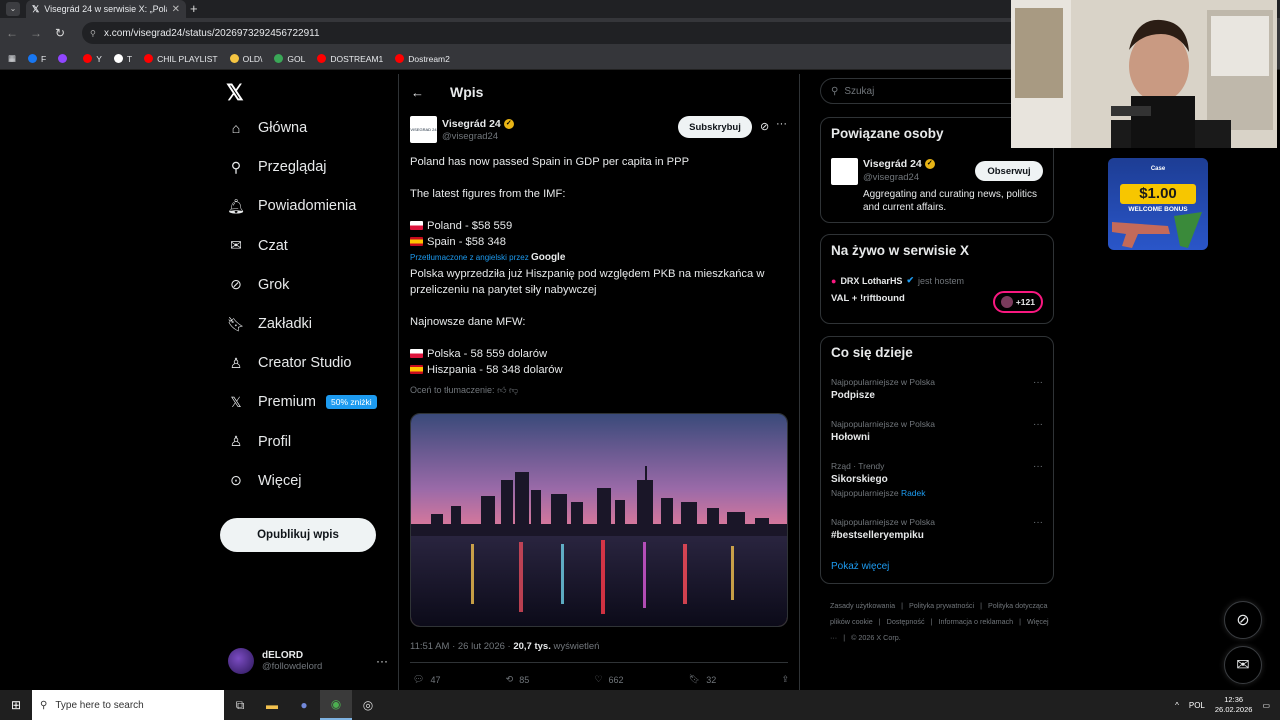 This screenshot has width=1280, height=720. I want to click on author-avatar: VISEGRAD 24, so click(423, 129).